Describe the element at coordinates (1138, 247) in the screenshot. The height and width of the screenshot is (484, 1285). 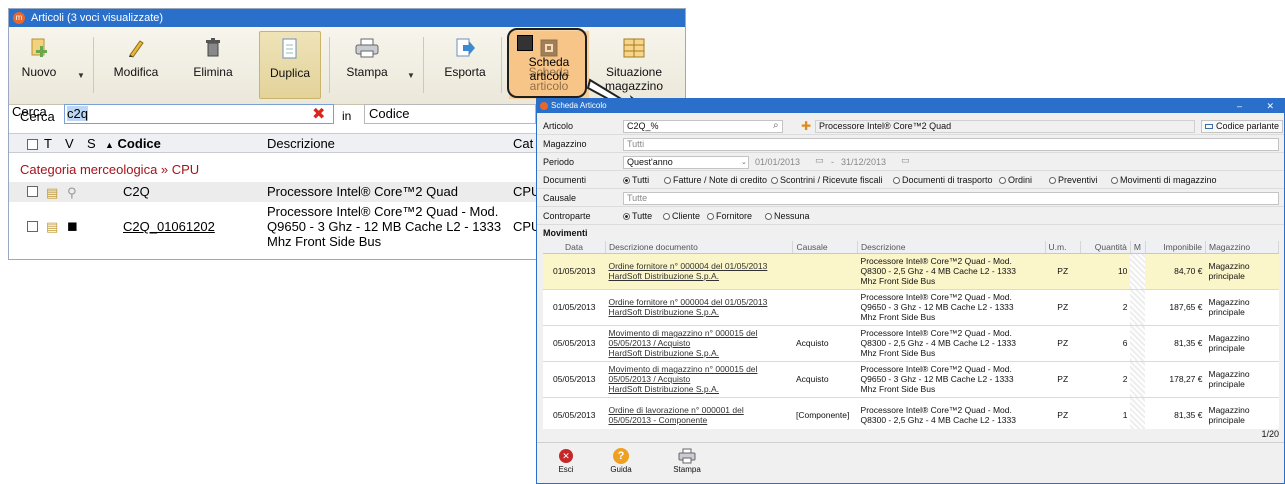
I see `col-m: M` at that location.